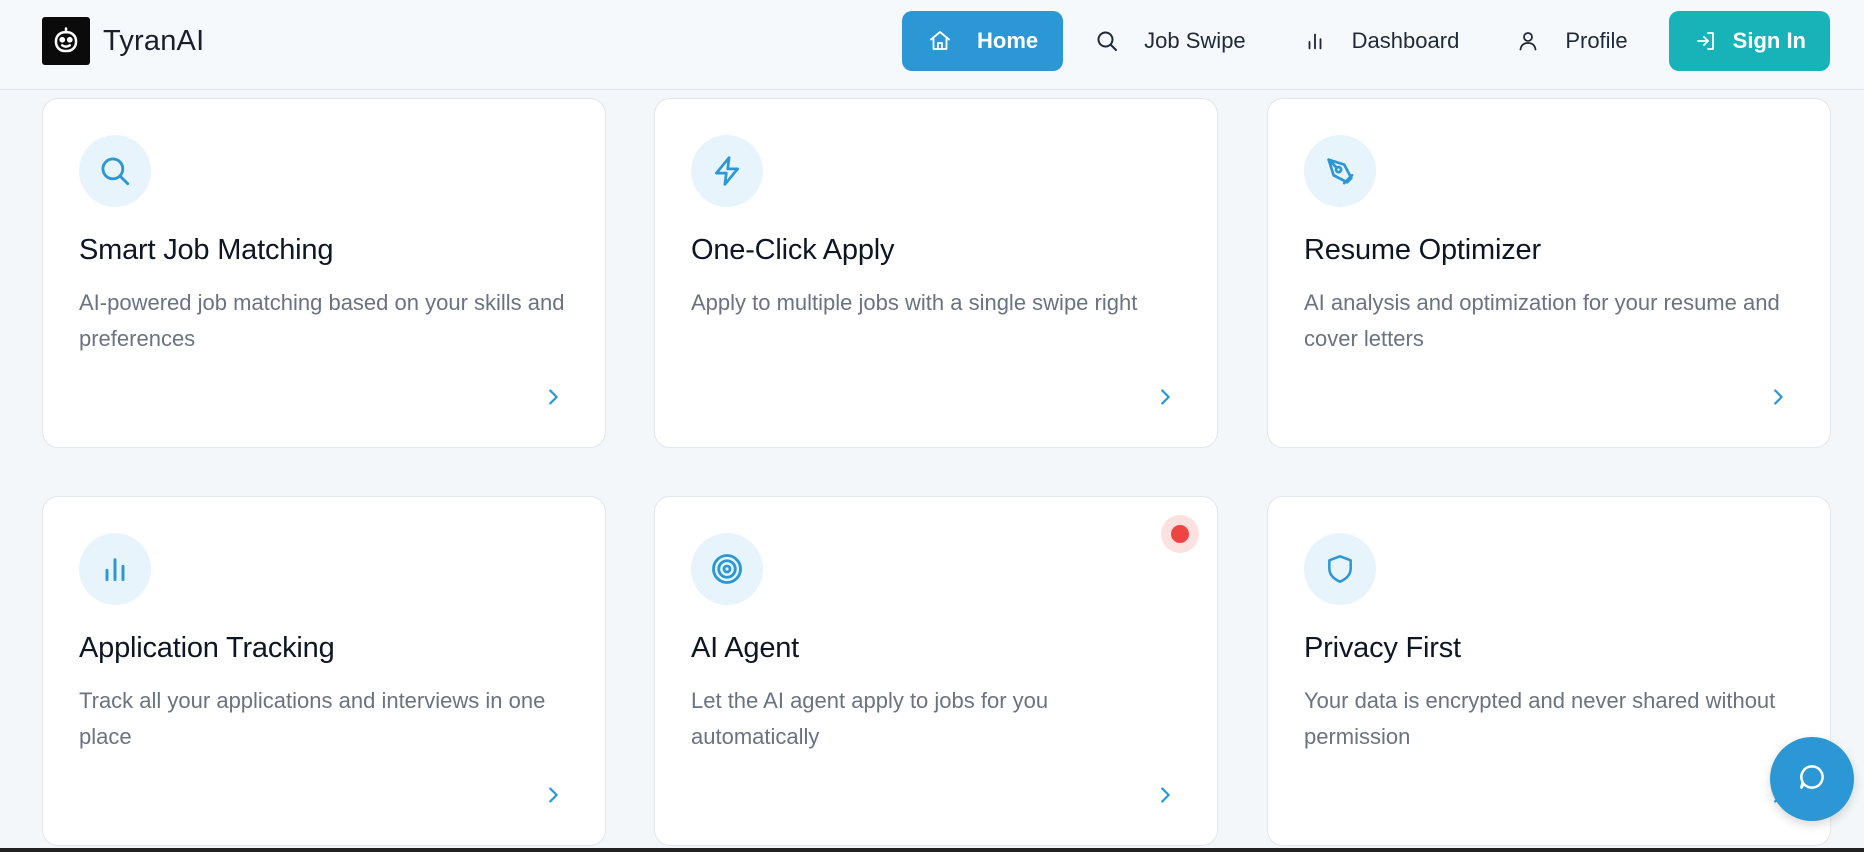 This screenshot has height=852, width=1864. I want to click on brand-name: TyranAI, so click(154, 40).